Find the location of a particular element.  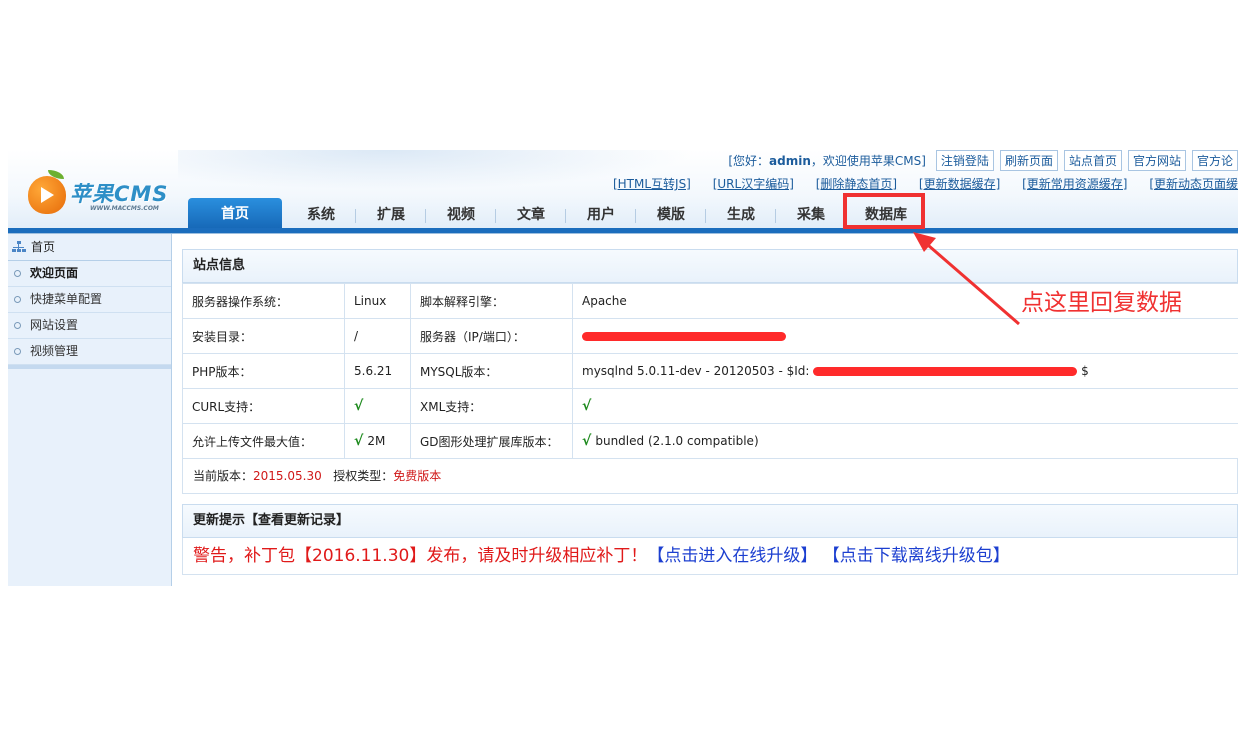

refresh-button: 刷新页面 is located at coordinates (1028, 160).